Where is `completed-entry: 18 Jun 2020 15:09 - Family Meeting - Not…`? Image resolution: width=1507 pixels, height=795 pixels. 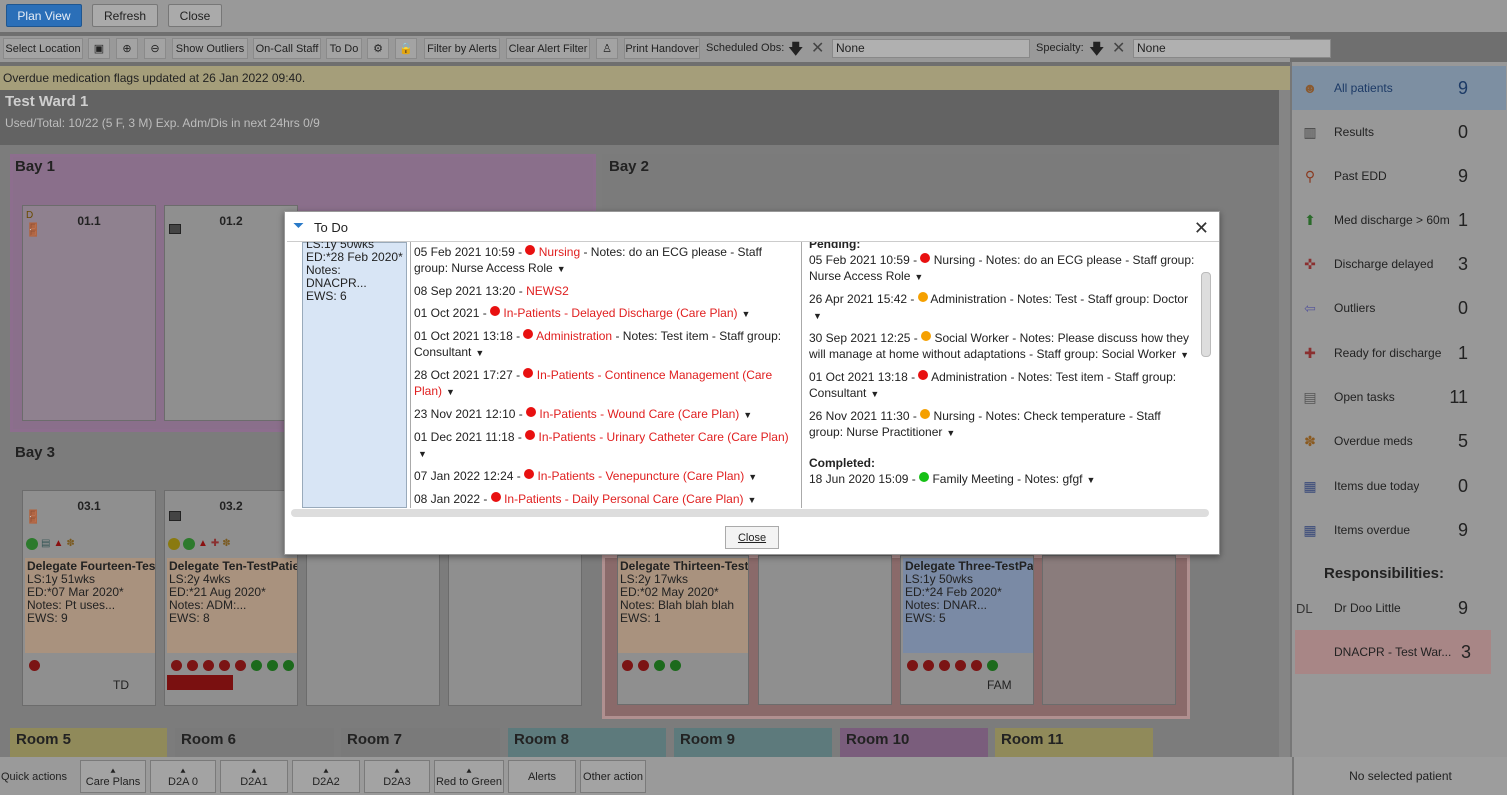
completed-entry: 18 Jun 2020 15:09 - Family Meeting - Not… is located at coordinates (1003, 479).